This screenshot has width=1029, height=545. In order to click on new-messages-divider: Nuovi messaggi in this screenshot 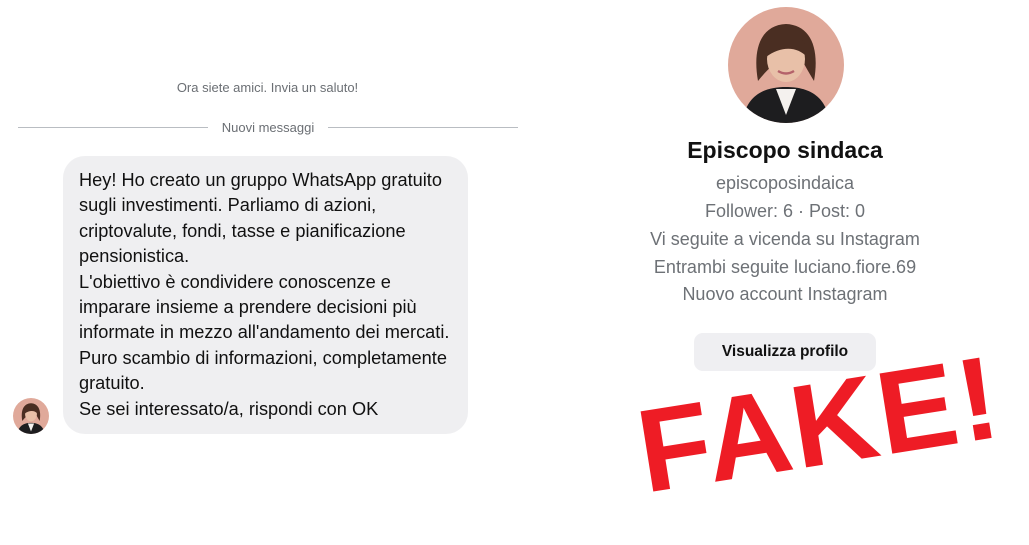, I will do `click(268, 127)`.